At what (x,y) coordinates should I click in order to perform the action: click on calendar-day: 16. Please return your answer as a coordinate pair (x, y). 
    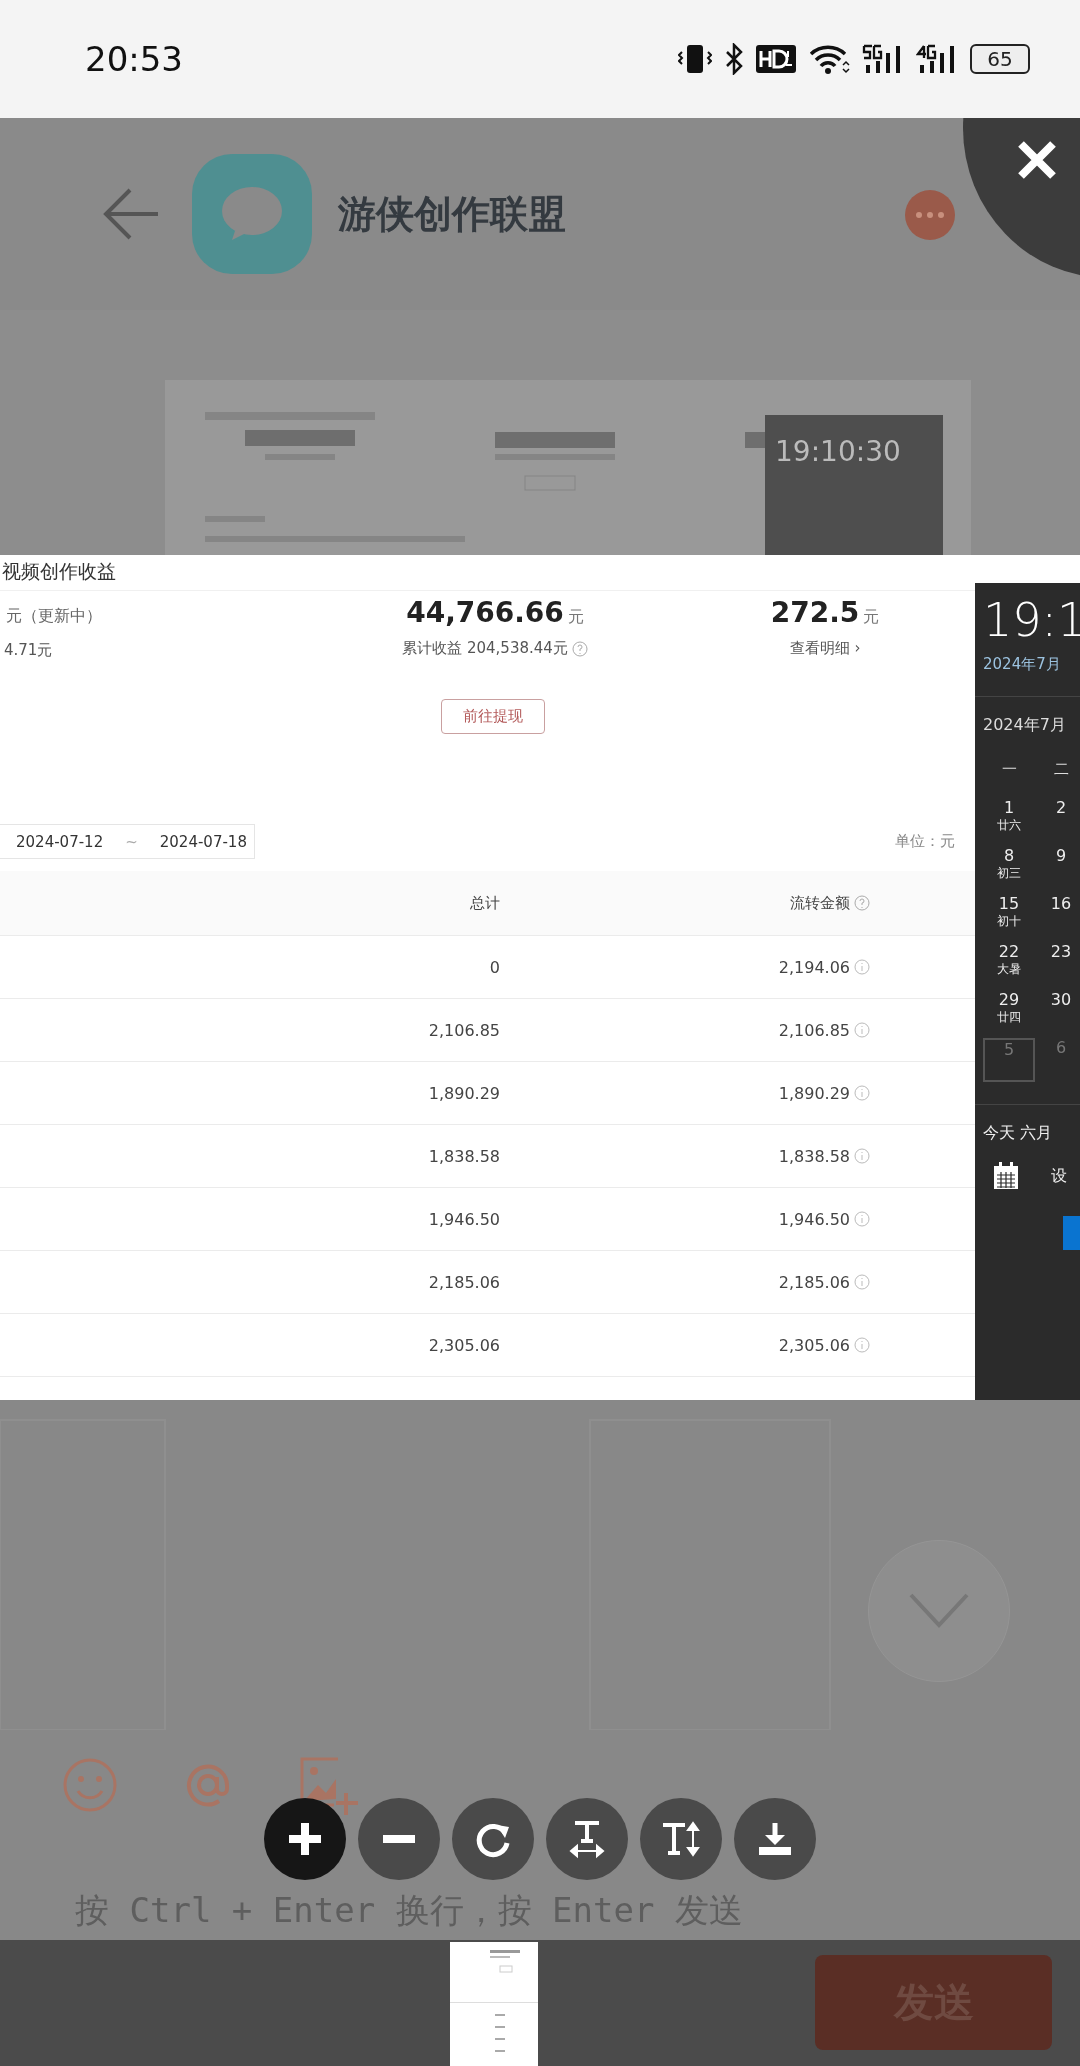
    Looking at the image, I should click on (1057, 916).